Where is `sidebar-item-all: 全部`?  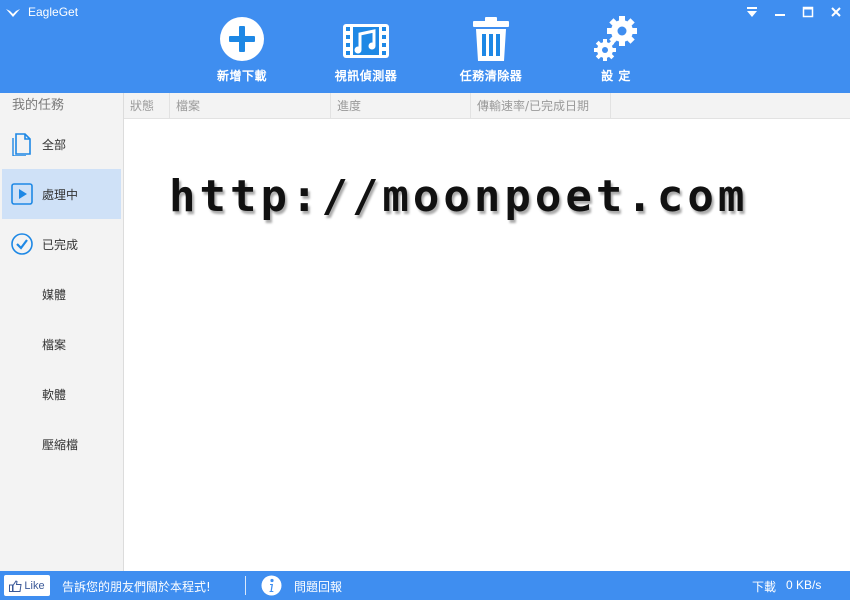 sidebar-item-all: 全部 is located at coordinates (61, 144).